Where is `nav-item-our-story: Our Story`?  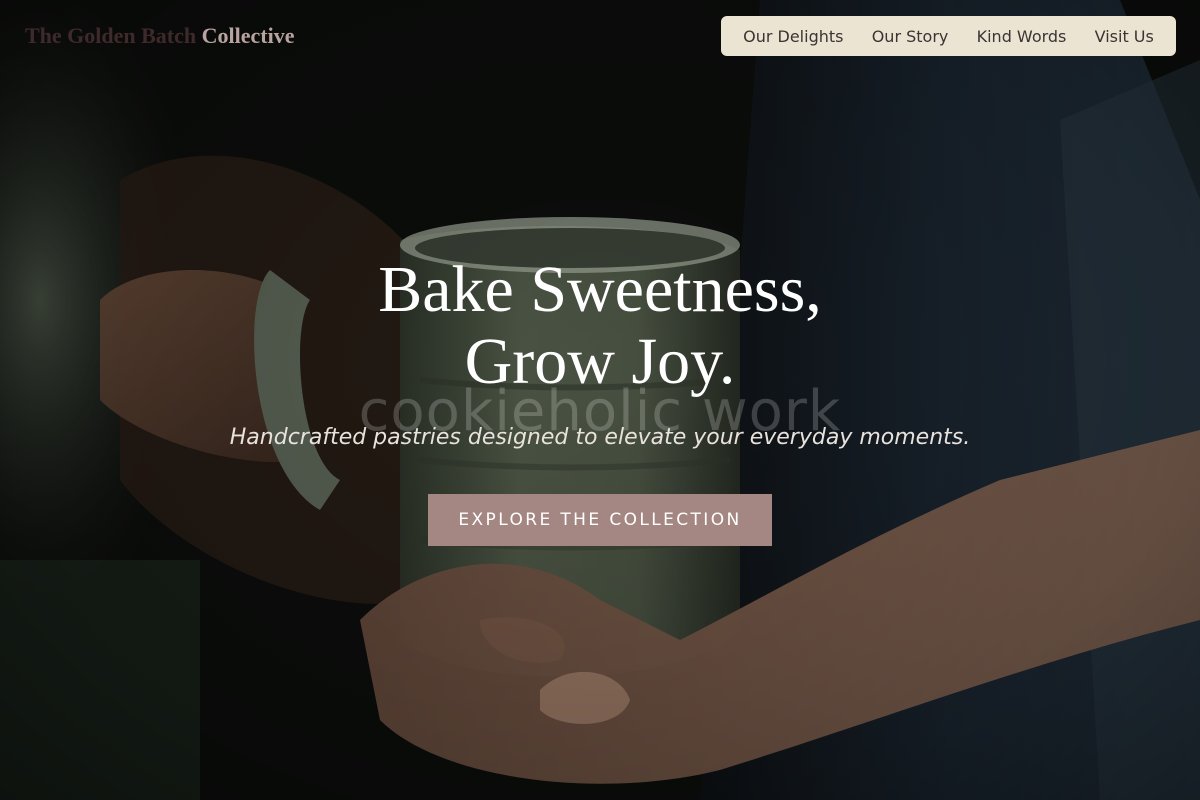 nav-item-our-story: Our Story is located at coordinates (910, 36).